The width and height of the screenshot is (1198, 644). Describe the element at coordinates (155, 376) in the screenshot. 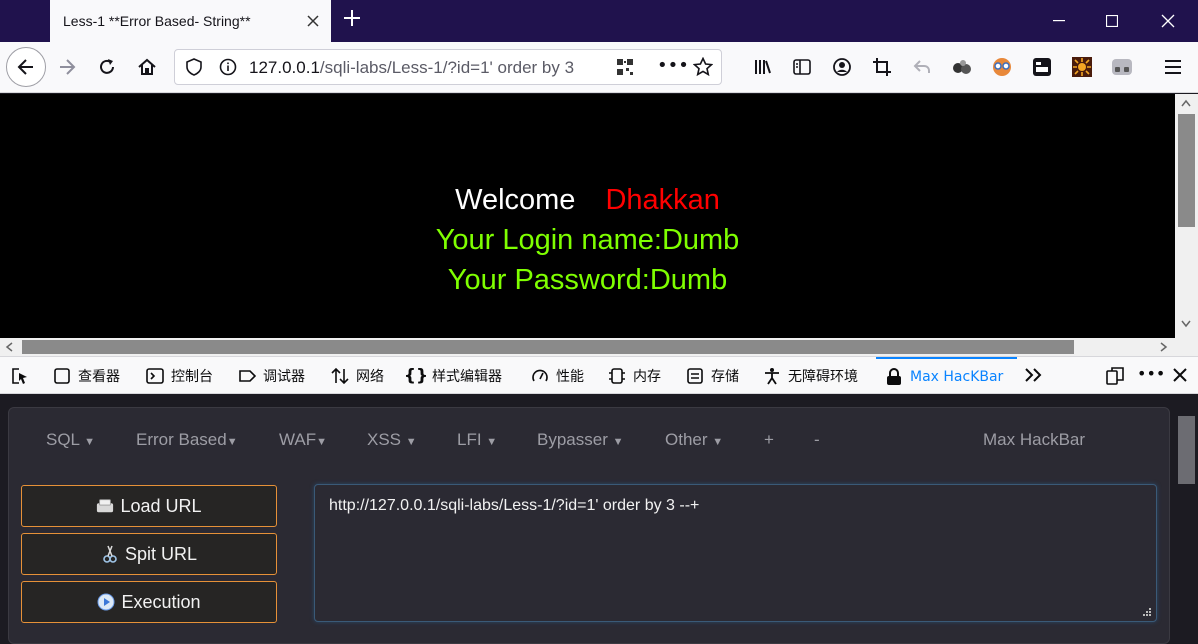

I see `console-icon` at that location.